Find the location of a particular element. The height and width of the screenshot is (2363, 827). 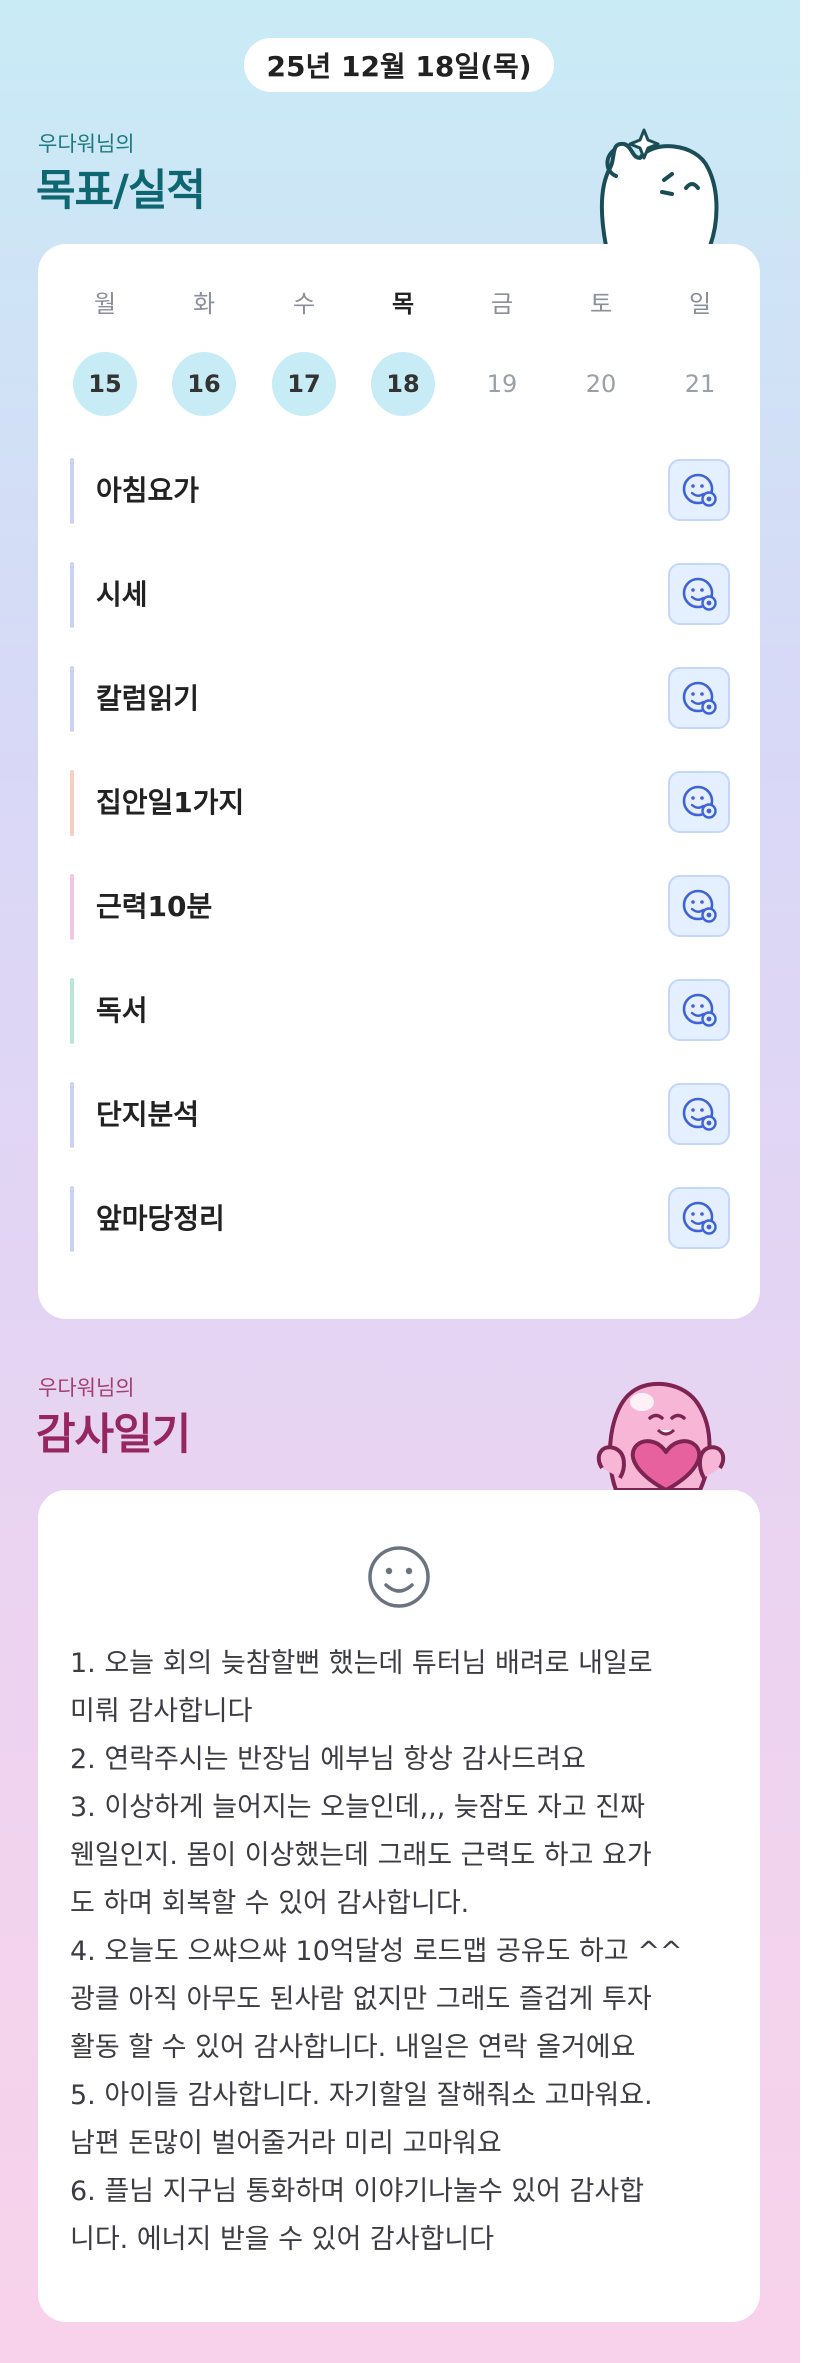

day-number: 19 is located at coordinates (502, 384).